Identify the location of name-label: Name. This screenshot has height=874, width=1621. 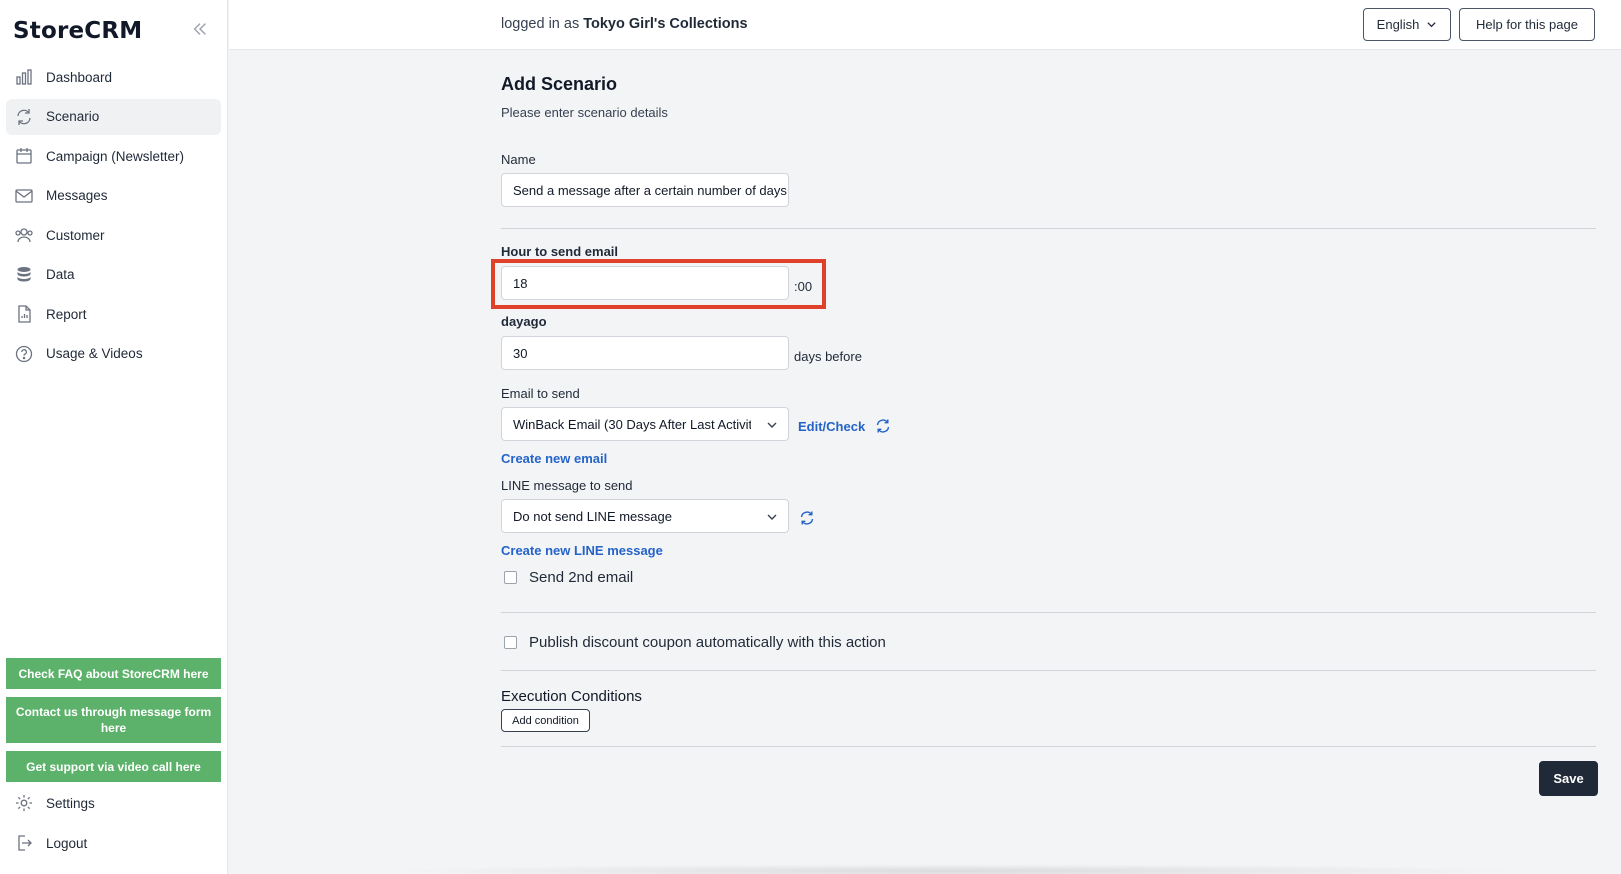
(518, 159).